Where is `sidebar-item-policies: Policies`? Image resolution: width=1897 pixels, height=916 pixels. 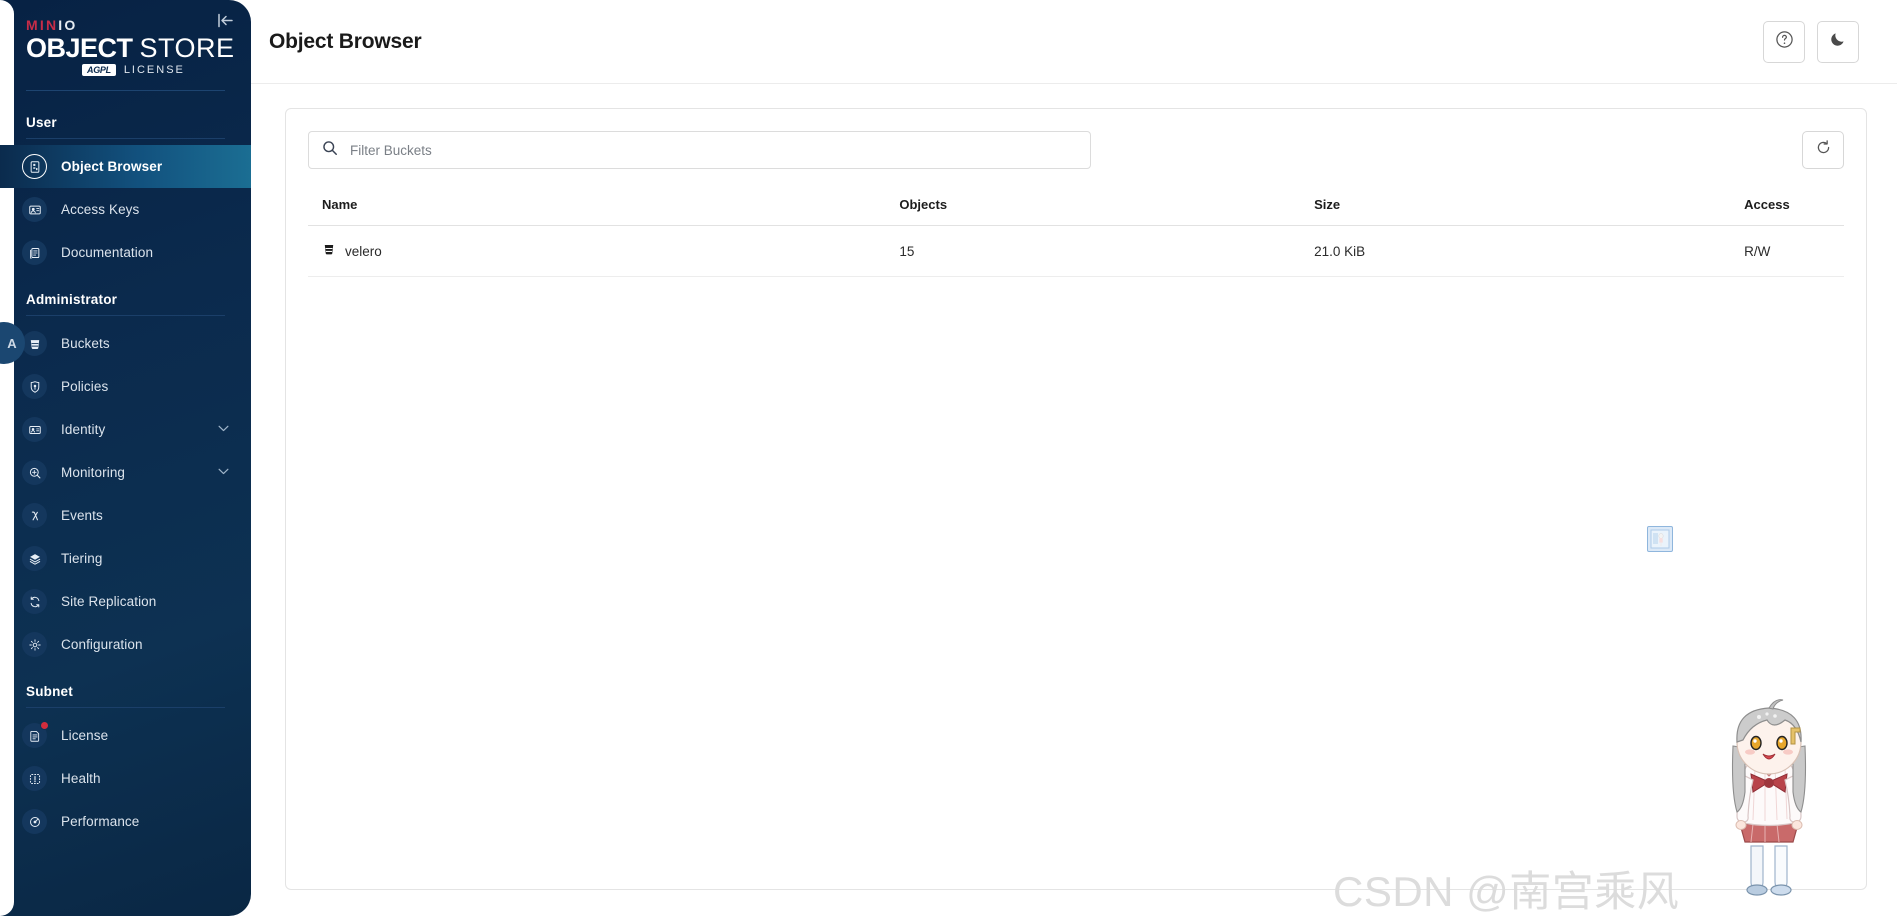 sidebar-item-policies: Policies is located at coordinates (125, 386).